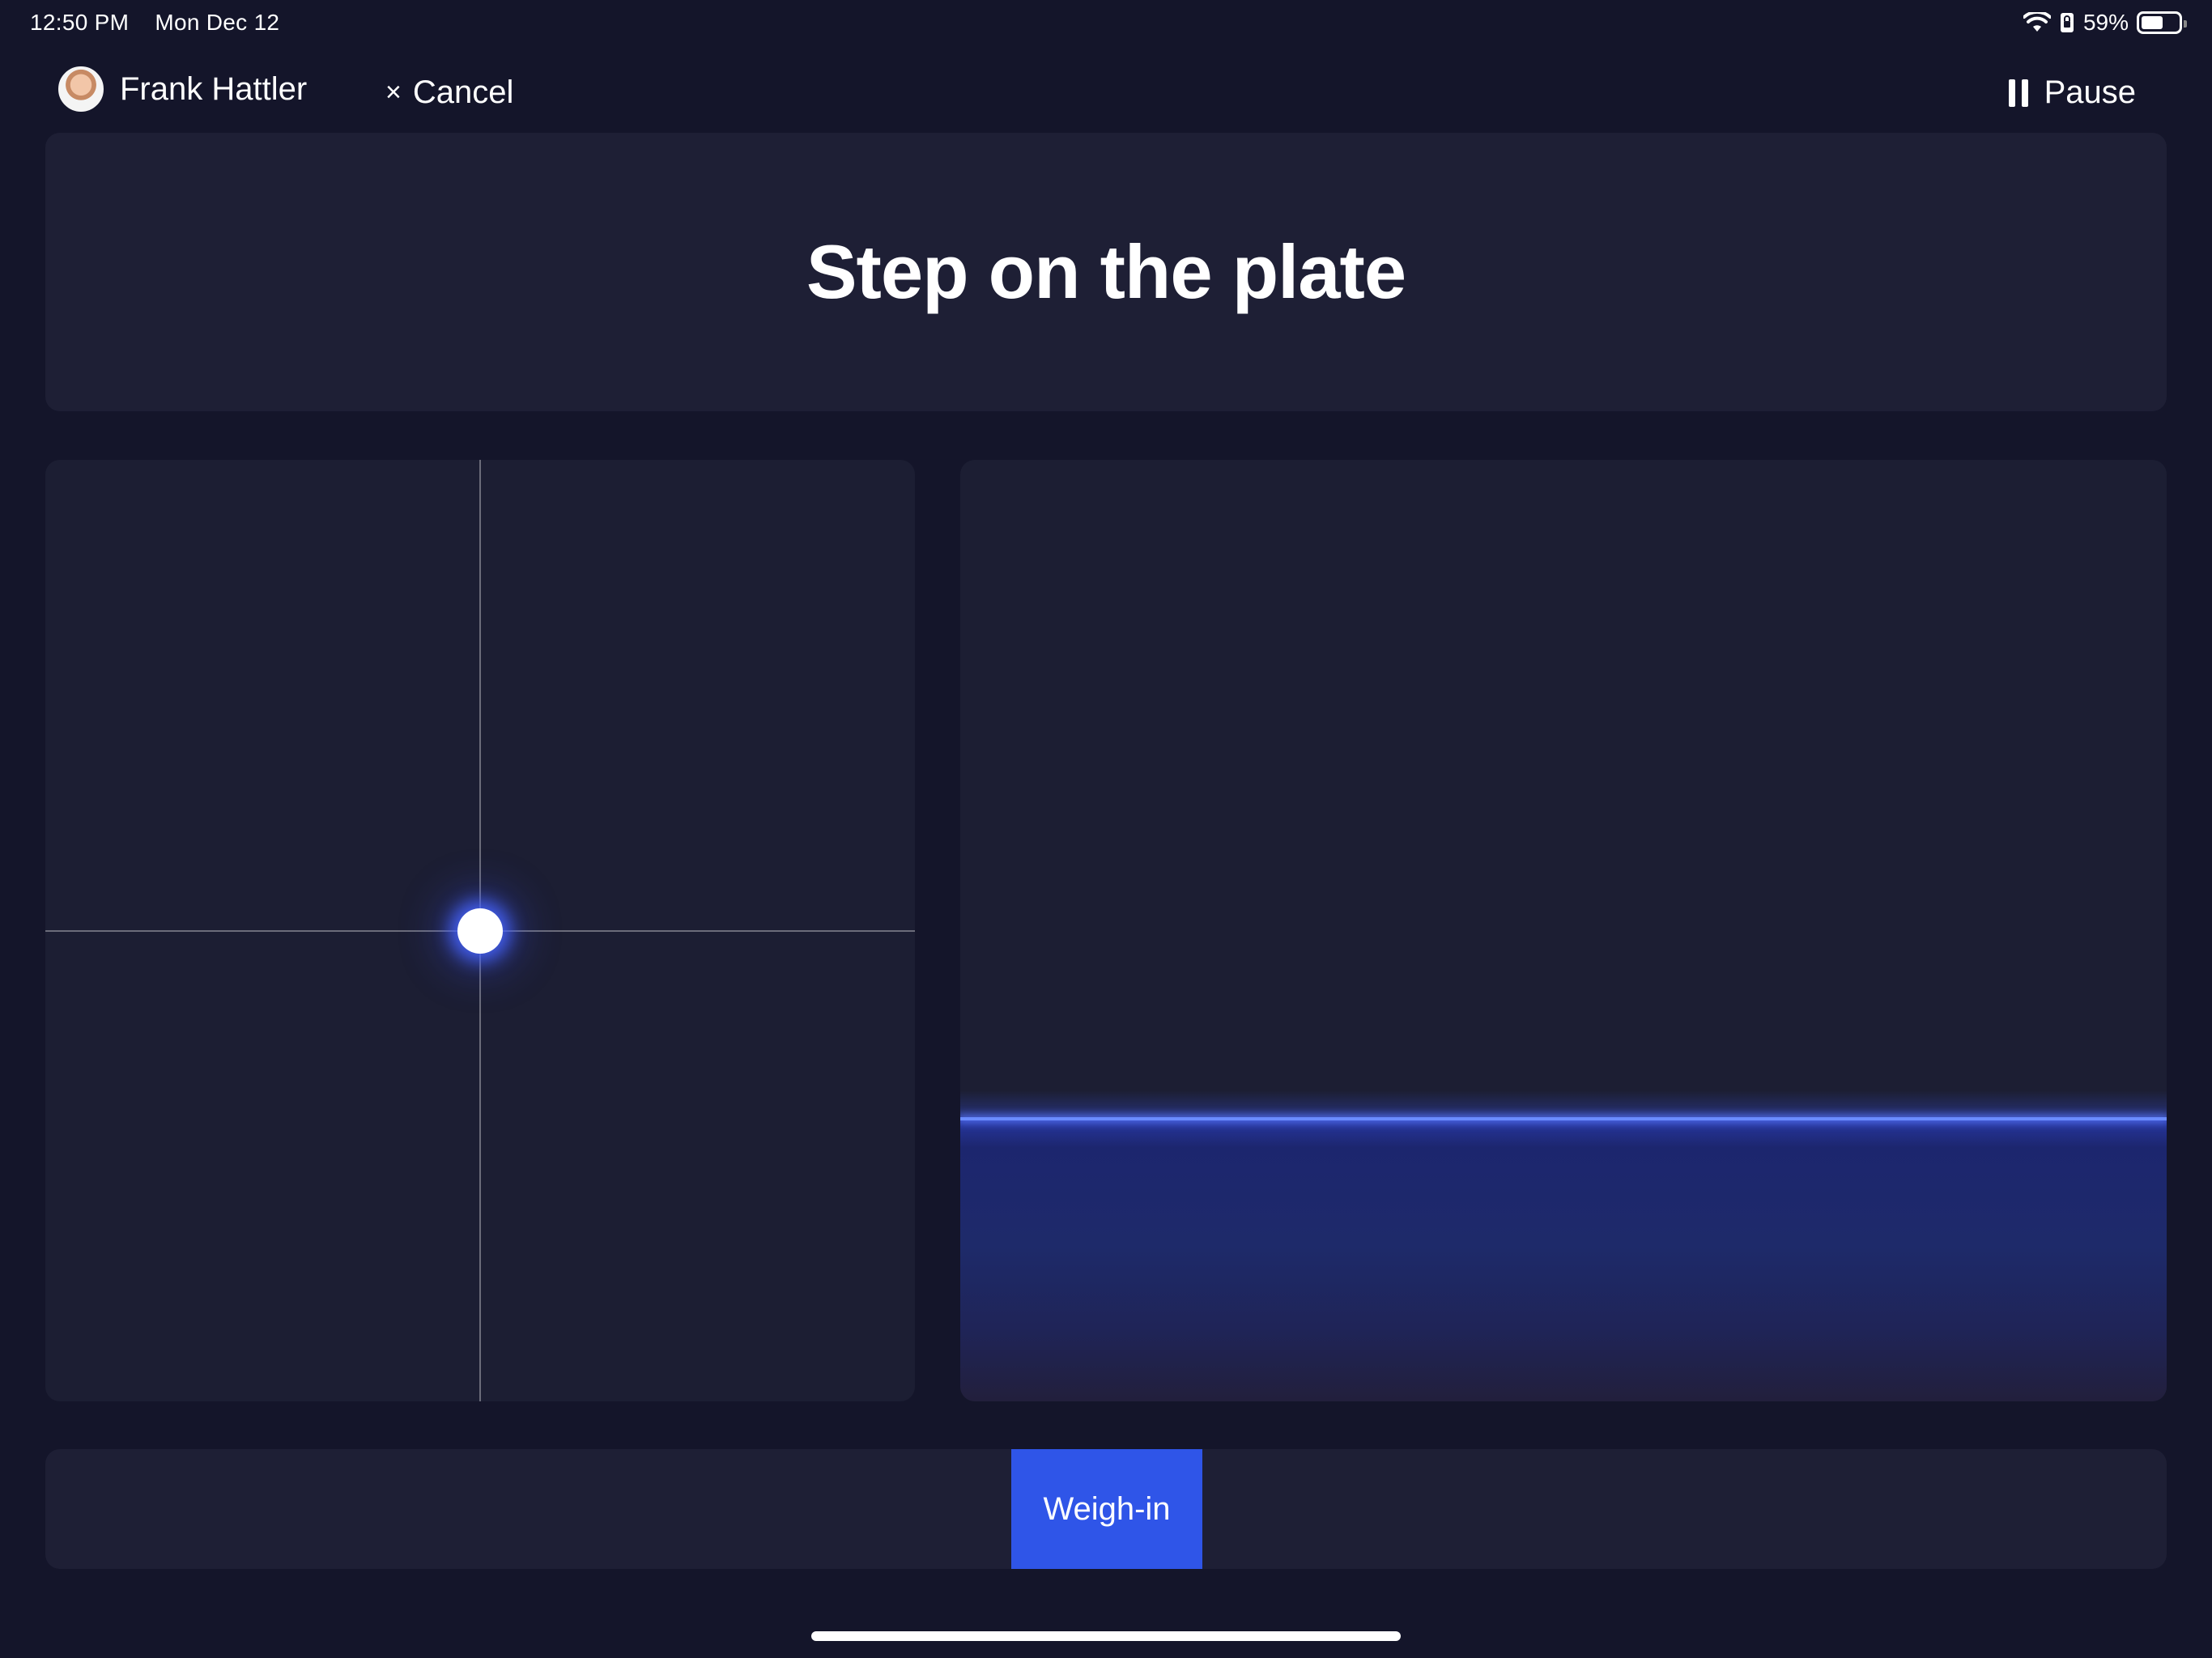 Image resolution: width=2212 pixels, height=1658 pixels. What do you see at coordinates (2185, 24) in the screenshot?
I see `battery-cap` at bounding box center [2185, 24].